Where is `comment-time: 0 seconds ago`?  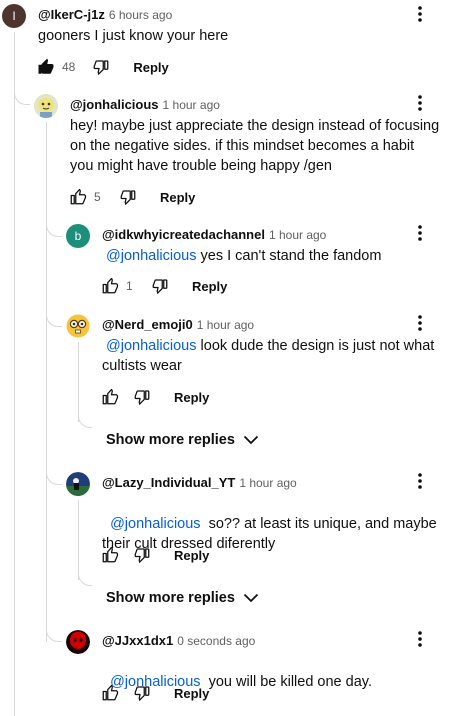
comment-time: 0 seconds ago is located at coordinates (216, 641).